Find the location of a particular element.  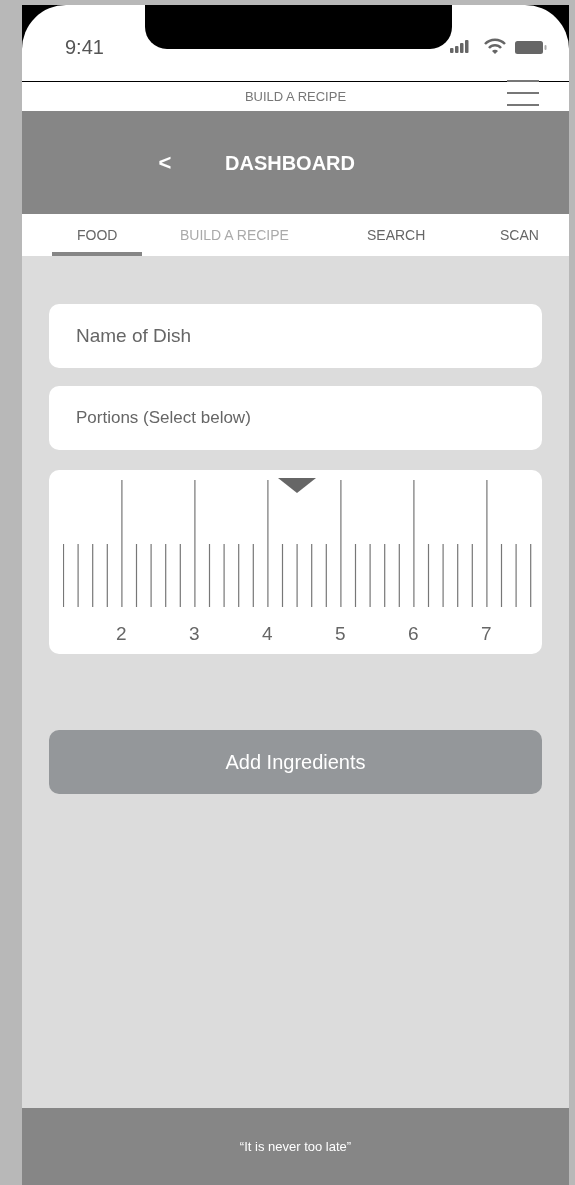

menu-icon is located at coordinates (523, 93).